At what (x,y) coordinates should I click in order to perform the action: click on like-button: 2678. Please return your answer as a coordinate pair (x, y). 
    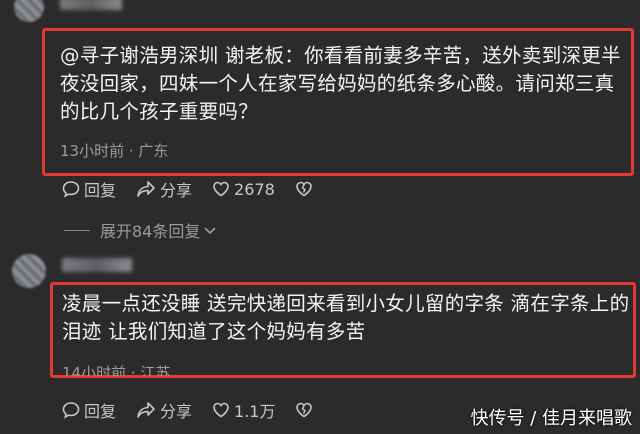
    Looking at the image, I should click on (243, 189).